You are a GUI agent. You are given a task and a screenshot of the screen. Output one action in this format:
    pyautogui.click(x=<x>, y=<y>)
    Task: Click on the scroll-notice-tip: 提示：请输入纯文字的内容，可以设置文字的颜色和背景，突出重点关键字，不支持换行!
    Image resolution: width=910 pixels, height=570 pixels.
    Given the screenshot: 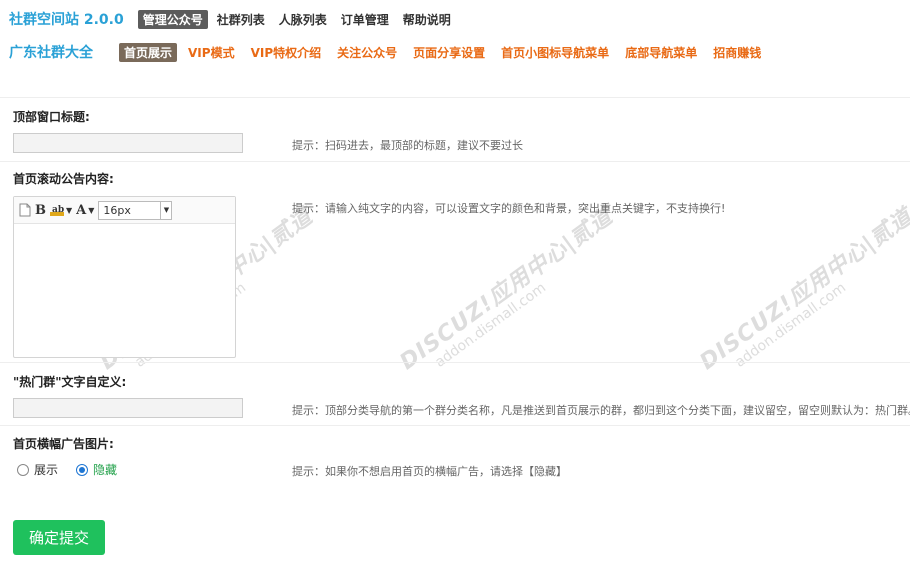 What is the action you would take?
    pyautogui.click(x=509, y=208)
    